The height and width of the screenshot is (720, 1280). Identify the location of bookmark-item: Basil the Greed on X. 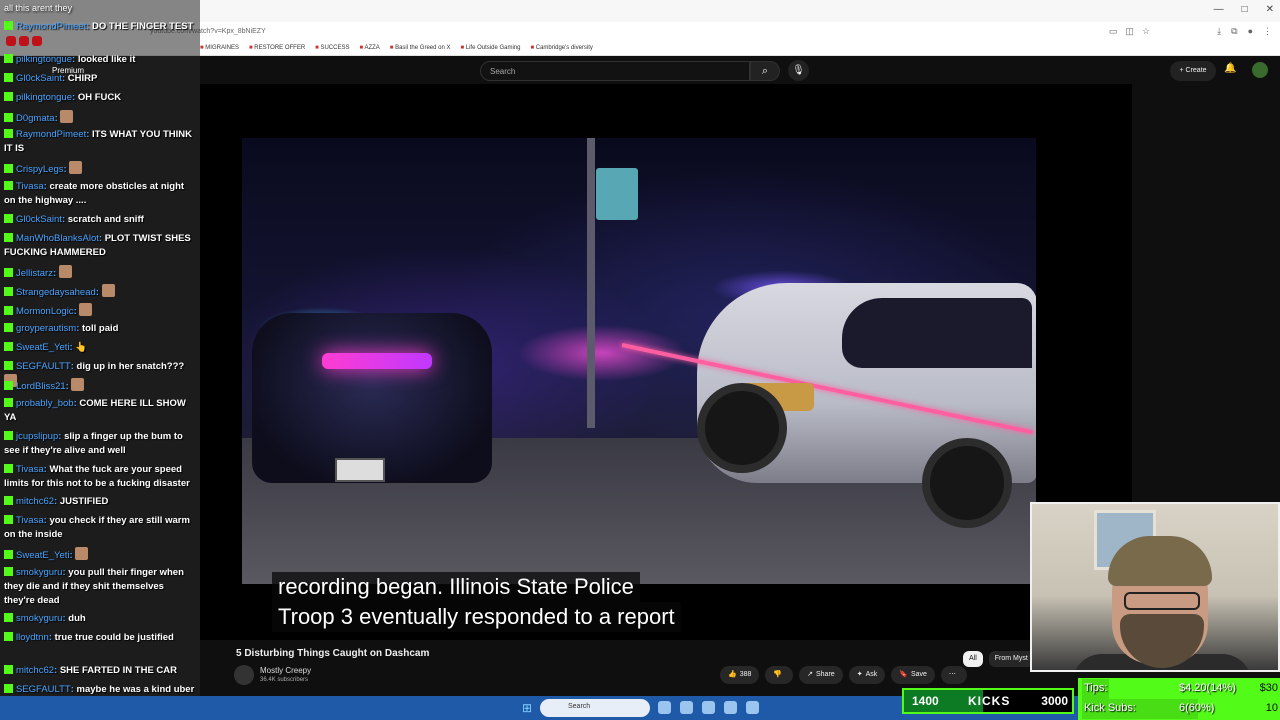
(420, 48).